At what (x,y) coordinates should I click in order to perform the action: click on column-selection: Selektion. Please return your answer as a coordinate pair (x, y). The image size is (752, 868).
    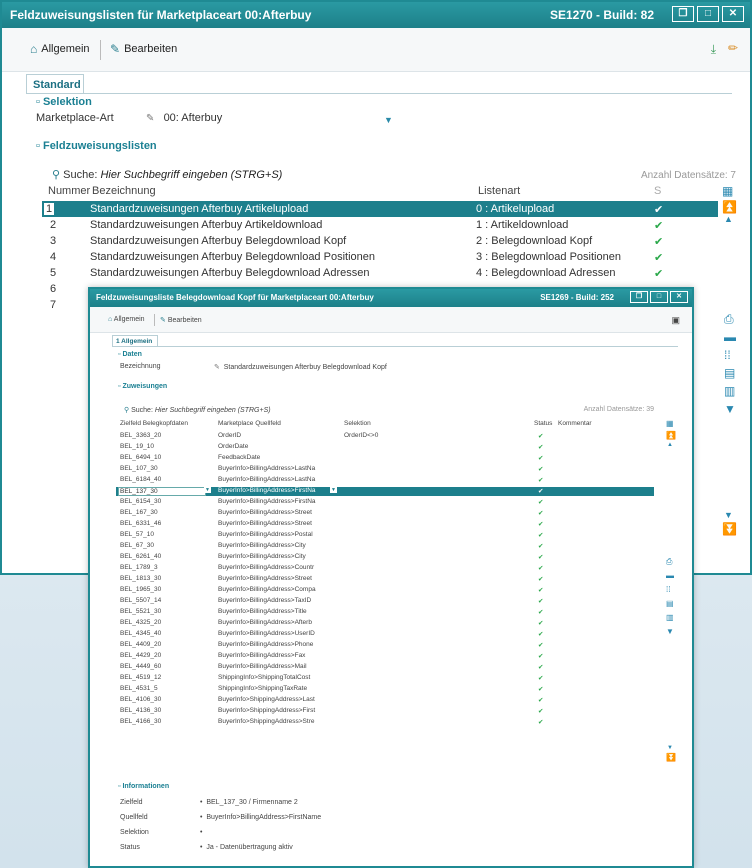
    Looking at the image, I should click on (357, 423).